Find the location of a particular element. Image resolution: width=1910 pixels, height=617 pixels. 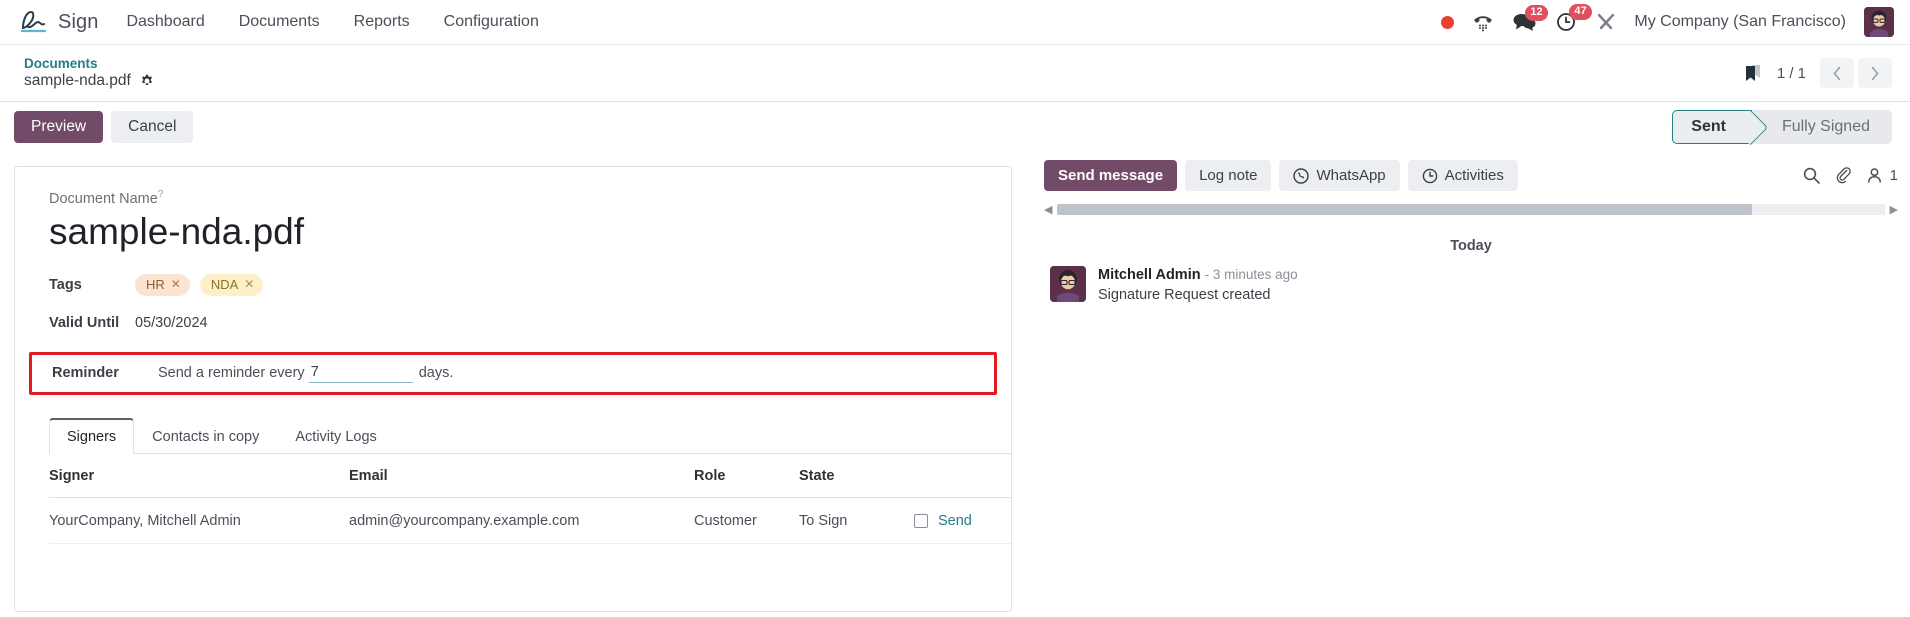

valid-until-value: 05/30/2024 is located at coordinates (171, 323).